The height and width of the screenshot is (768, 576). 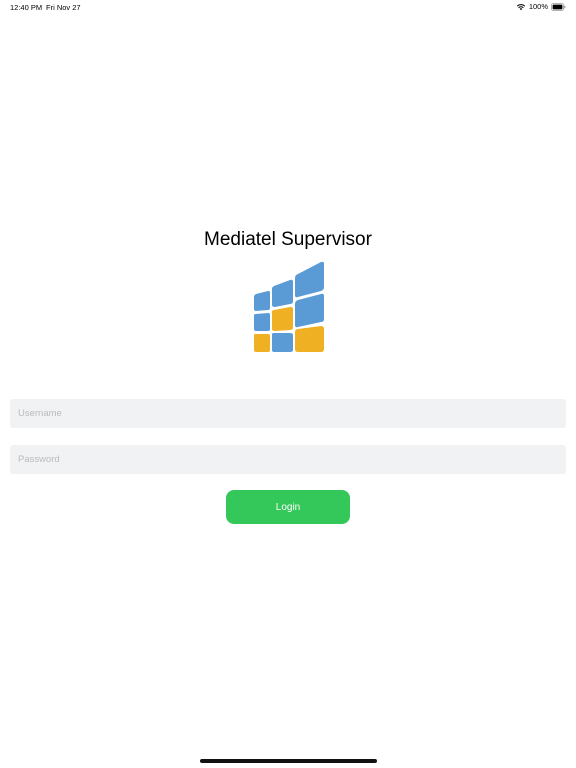 I want to click on username-input, so click(x=288, y=413).